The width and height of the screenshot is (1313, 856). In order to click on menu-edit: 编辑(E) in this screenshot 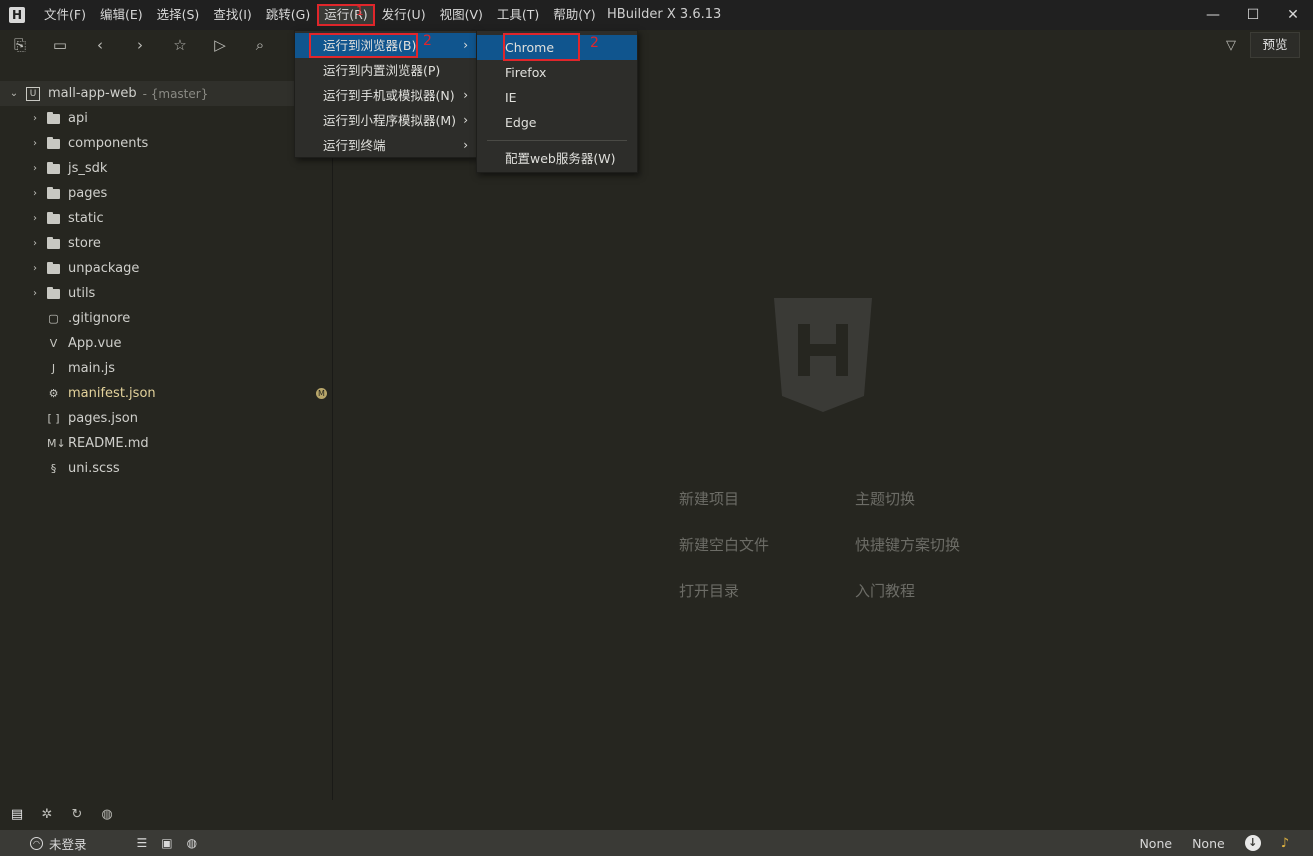, I will do `click(121, 15)`.